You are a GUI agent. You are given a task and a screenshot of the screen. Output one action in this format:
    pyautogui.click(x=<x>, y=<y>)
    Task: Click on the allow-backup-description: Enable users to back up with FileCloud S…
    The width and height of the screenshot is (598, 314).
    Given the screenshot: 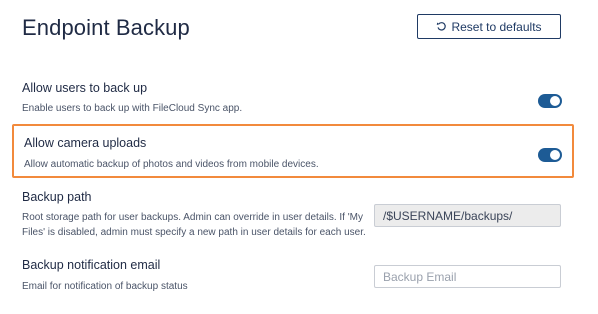 What is the action you would take?
    pyautogui.click(x=132, y=108)
    